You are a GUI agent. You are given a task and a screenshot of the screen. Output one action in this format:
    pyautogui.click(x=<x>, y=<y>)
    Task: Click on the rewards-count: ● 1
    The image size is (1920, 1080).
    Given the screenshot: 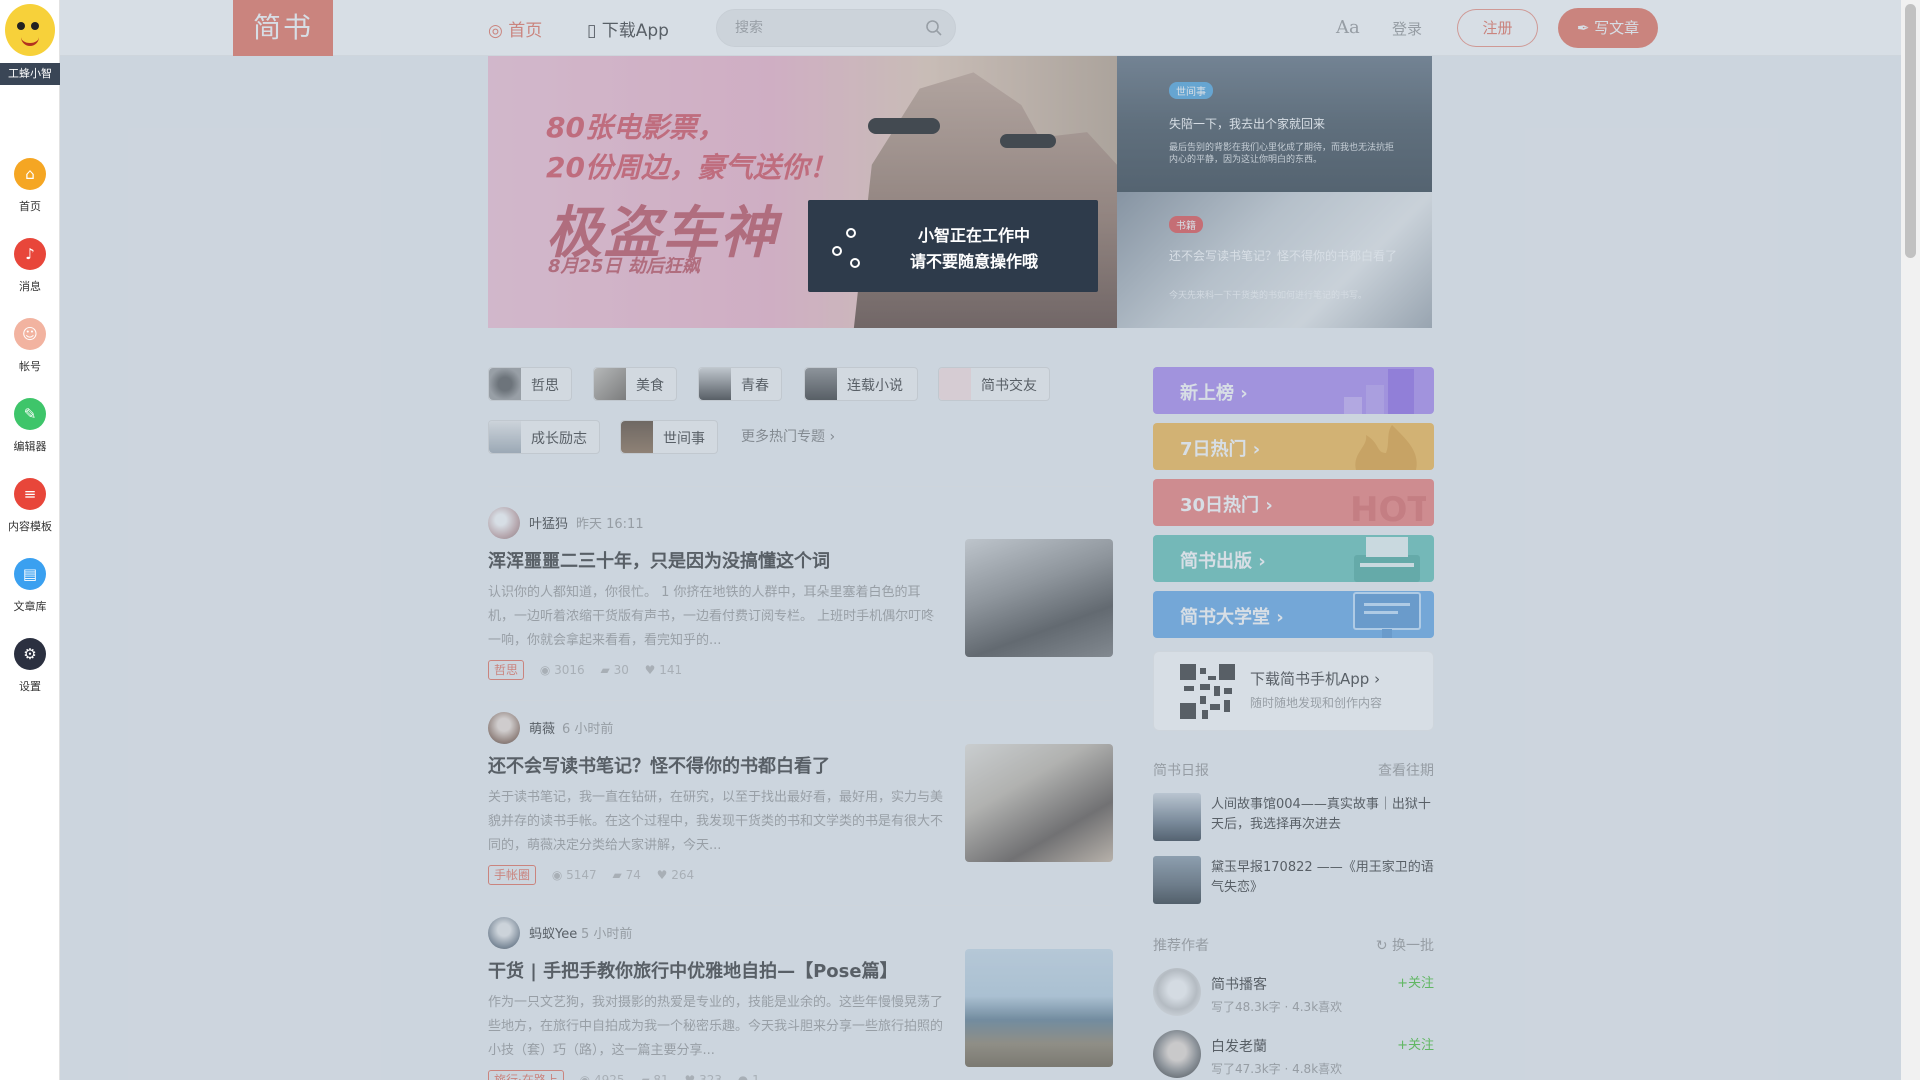 What is the action you would take?
    pyautogui.click(x=749, y=1076)
    